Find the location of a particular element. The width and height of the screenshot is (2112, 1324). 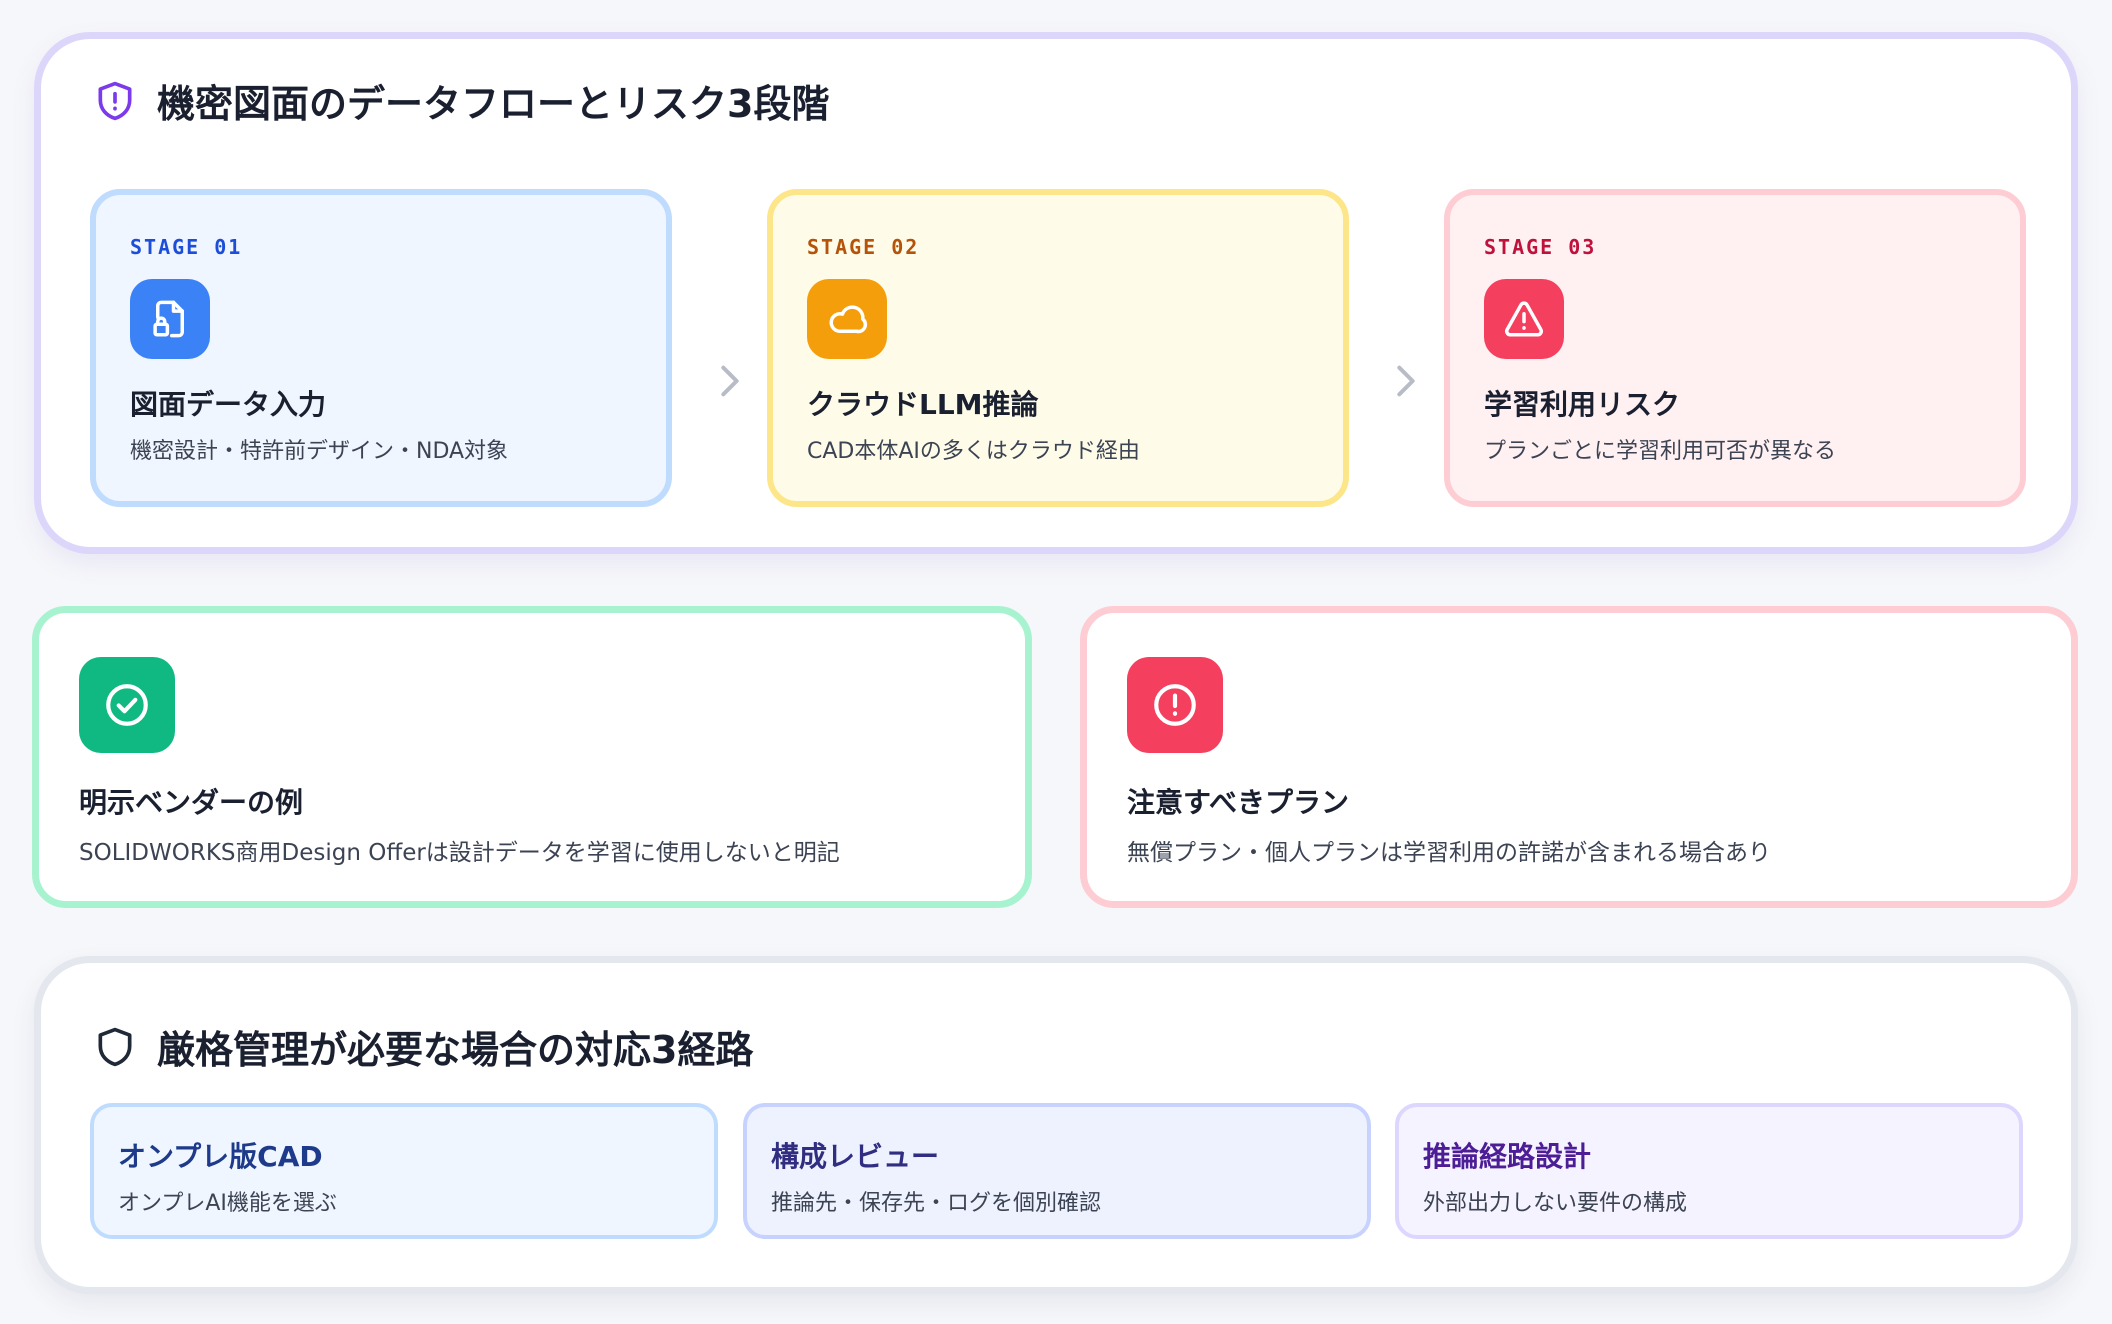

data-flow-heading: 機密図面のデータフローとリスク3段階 is located at coordinates (461, 100).